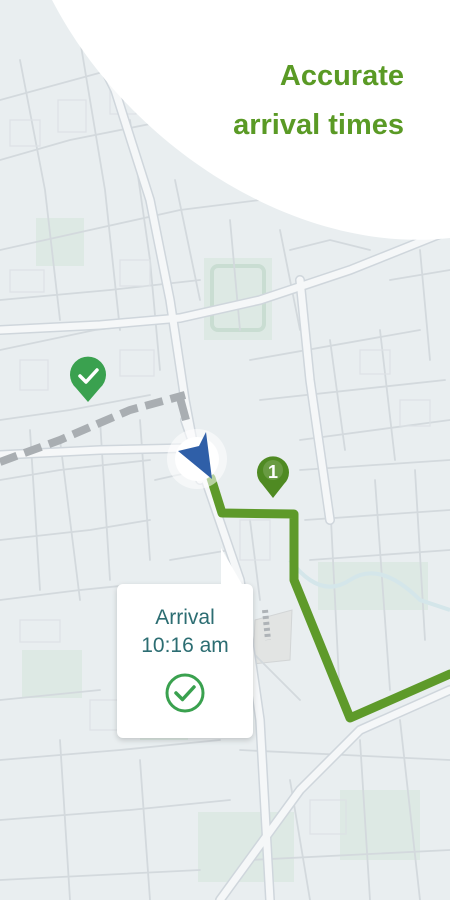  Describe the element at coordinates (185, 693) in the screenshot. I see `check-circle-icon` at that location.